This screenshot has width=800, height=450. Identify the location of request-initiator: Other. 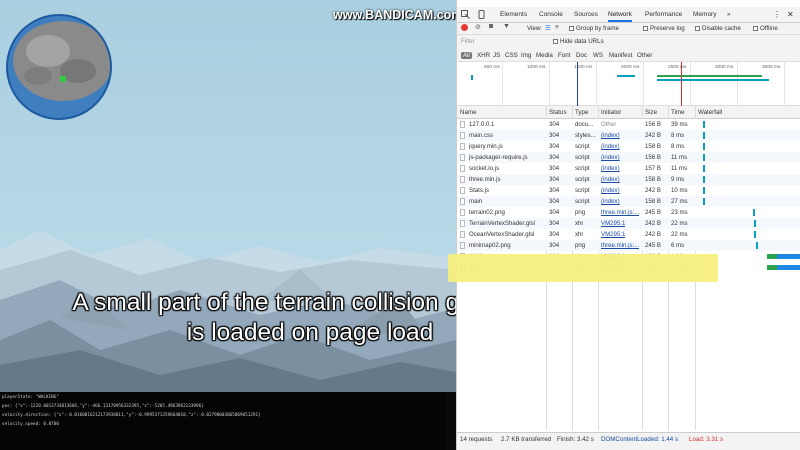
(608, 124).